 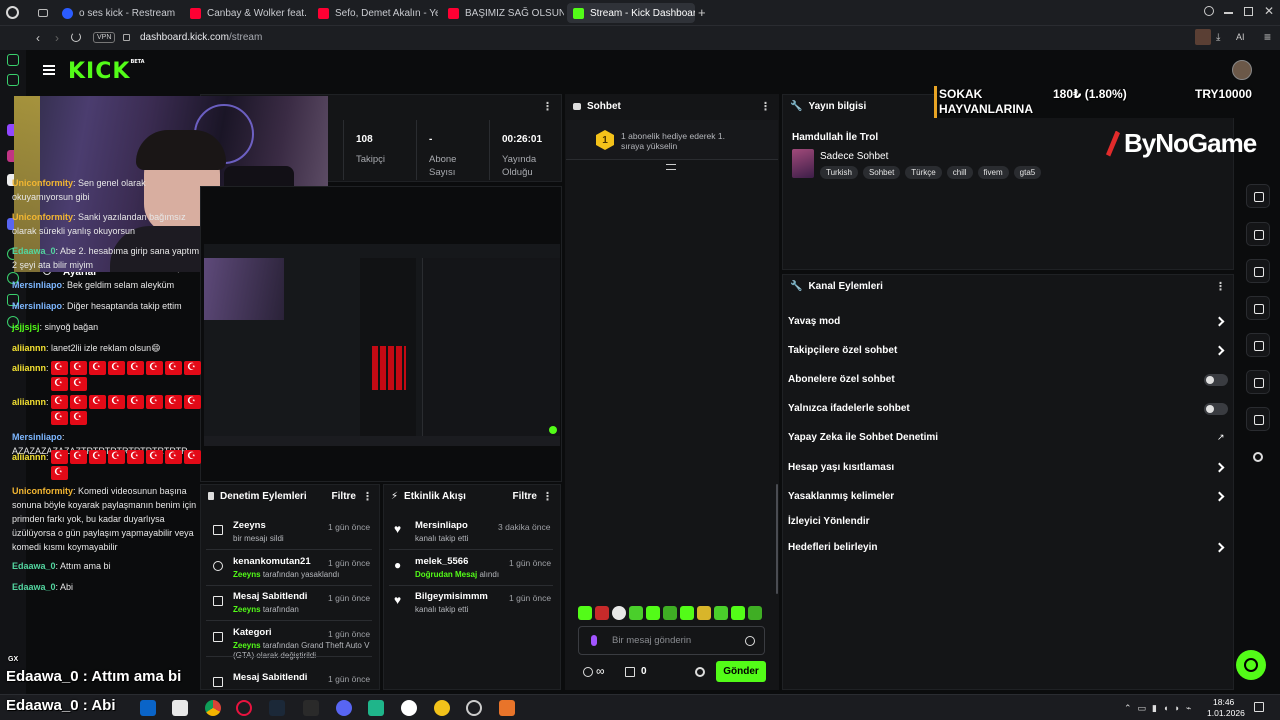 I want to click on avatar, so click(x=1242, y=70).